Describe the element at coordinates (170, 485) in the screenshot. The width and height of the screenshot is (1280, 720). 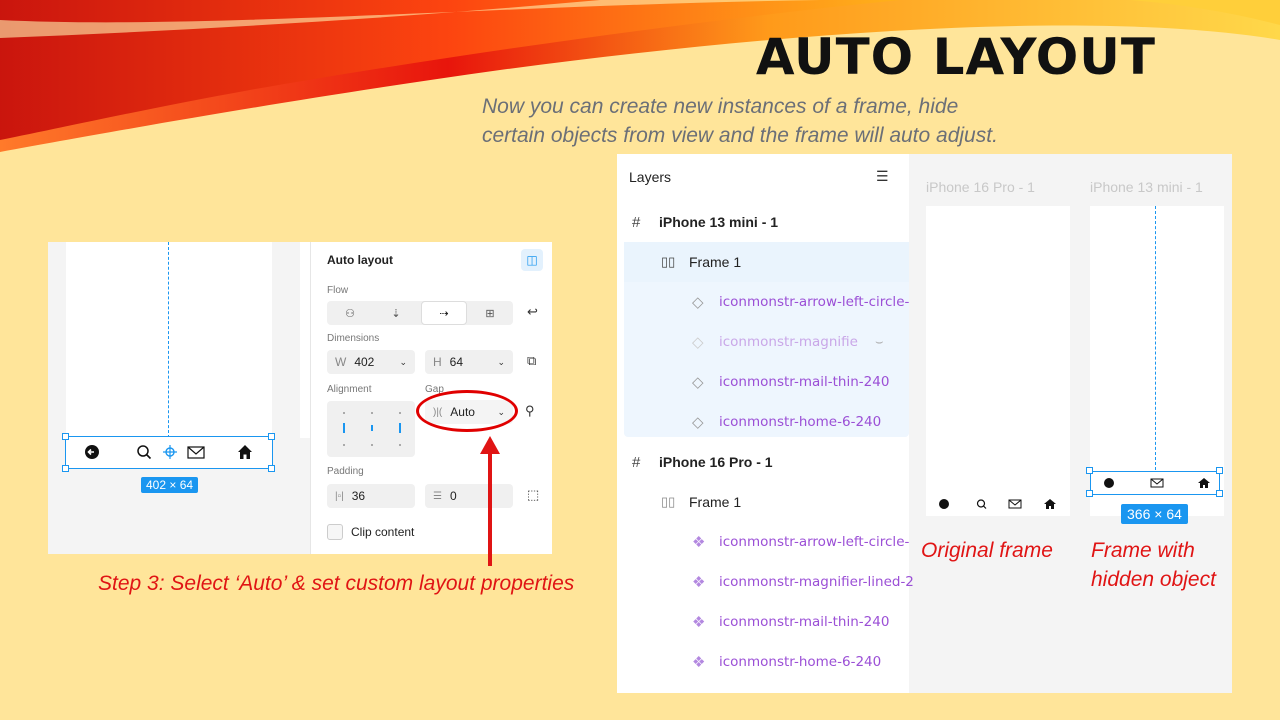
I see `size-badge: 402 × 64` at that location.